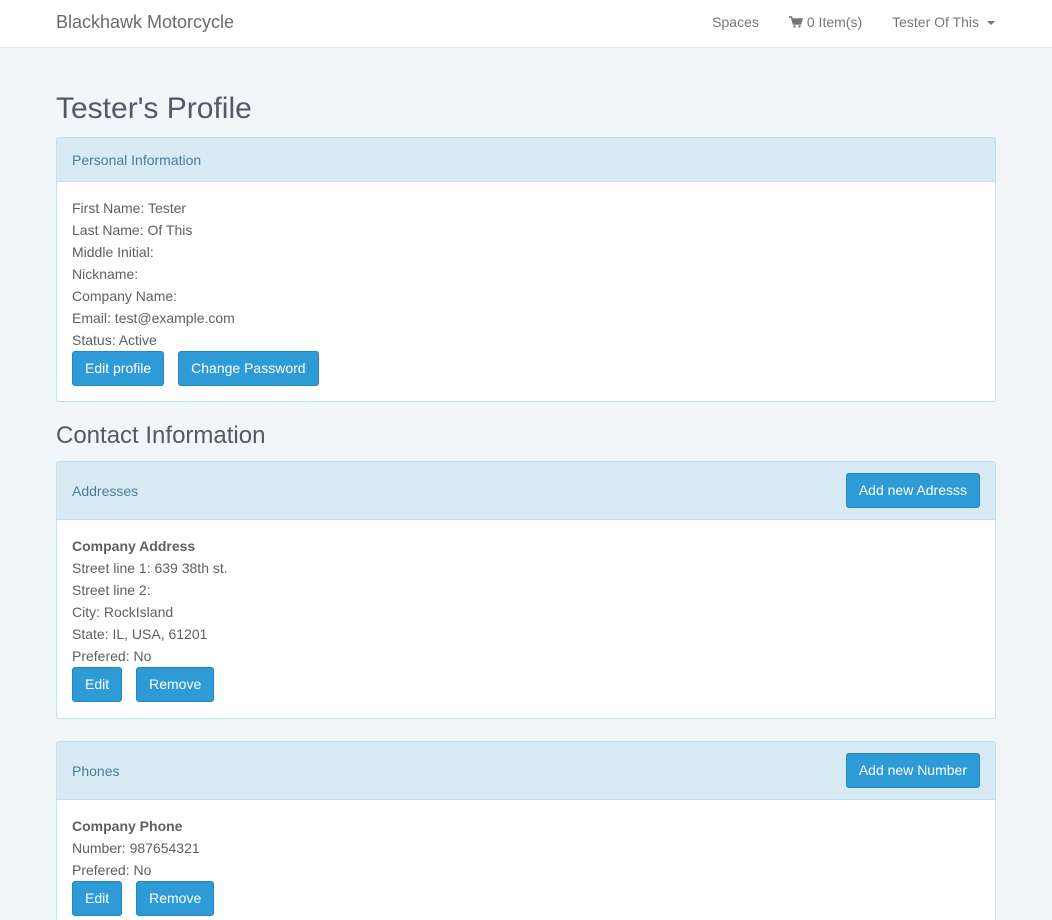  Describe the element at coordinates (118, 368) in the screenshot. I see `edit-profile-button: Edit profile` at that location.